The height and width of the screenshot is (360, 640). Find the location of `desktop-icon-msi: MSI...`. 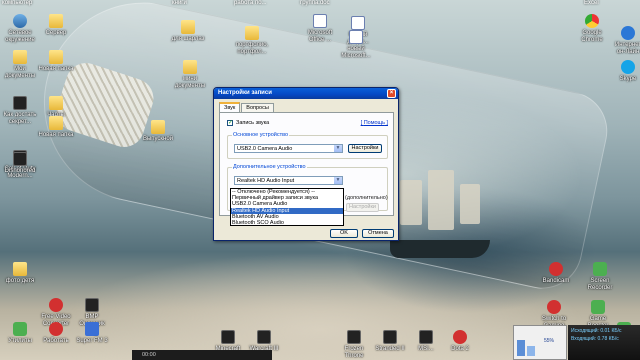

desktop-icon-msi: MSI... is located at coordinates (426, 341).